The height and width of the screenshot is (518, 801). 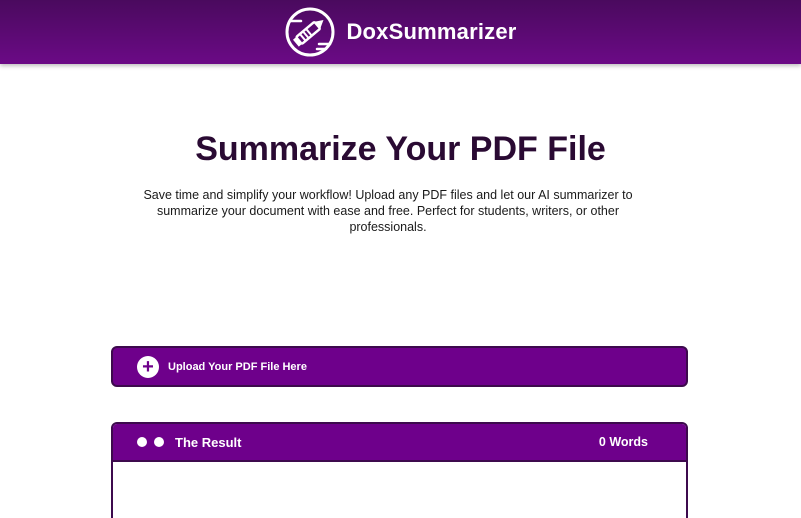 I want to click on brand-name: DoxSummarizer, so click(x=431, y=31).